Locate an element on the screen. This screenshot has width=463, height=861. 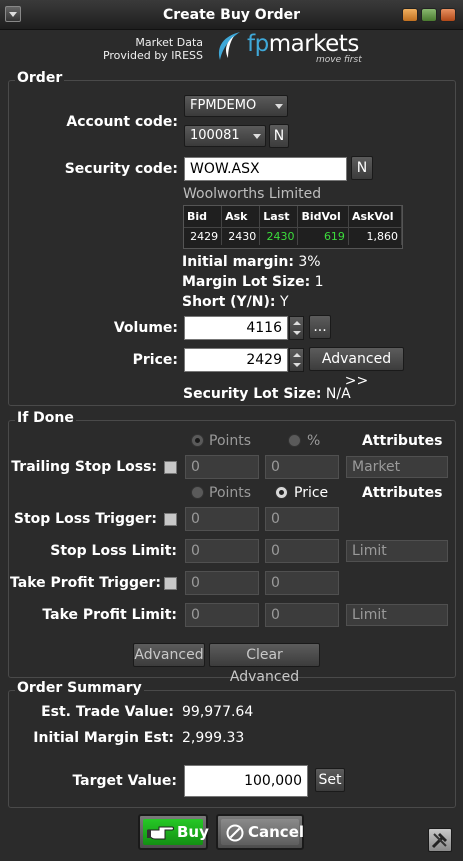
short-info: Short (Y/N): Y is located at coordinates (235, 302).